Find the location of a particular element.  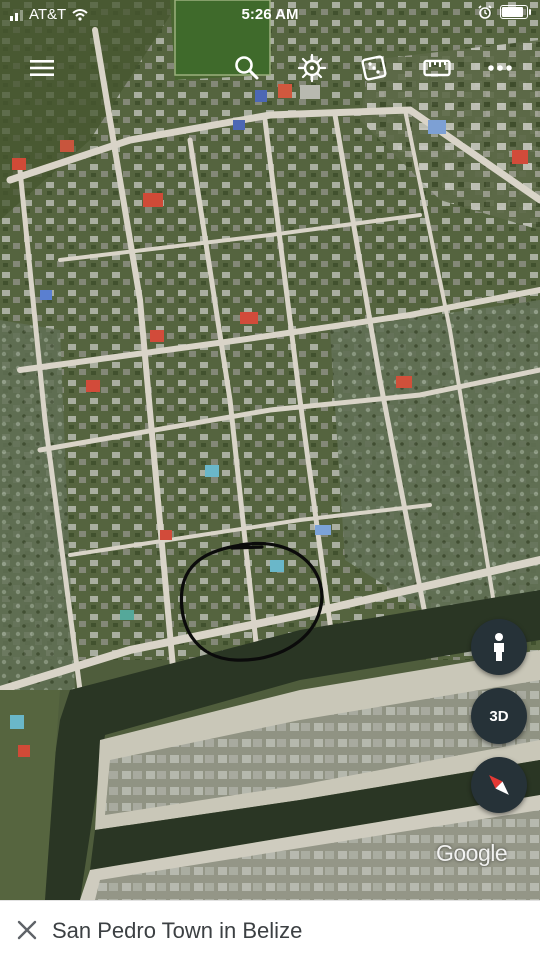

search-icon is located at coordinates (247, 68).